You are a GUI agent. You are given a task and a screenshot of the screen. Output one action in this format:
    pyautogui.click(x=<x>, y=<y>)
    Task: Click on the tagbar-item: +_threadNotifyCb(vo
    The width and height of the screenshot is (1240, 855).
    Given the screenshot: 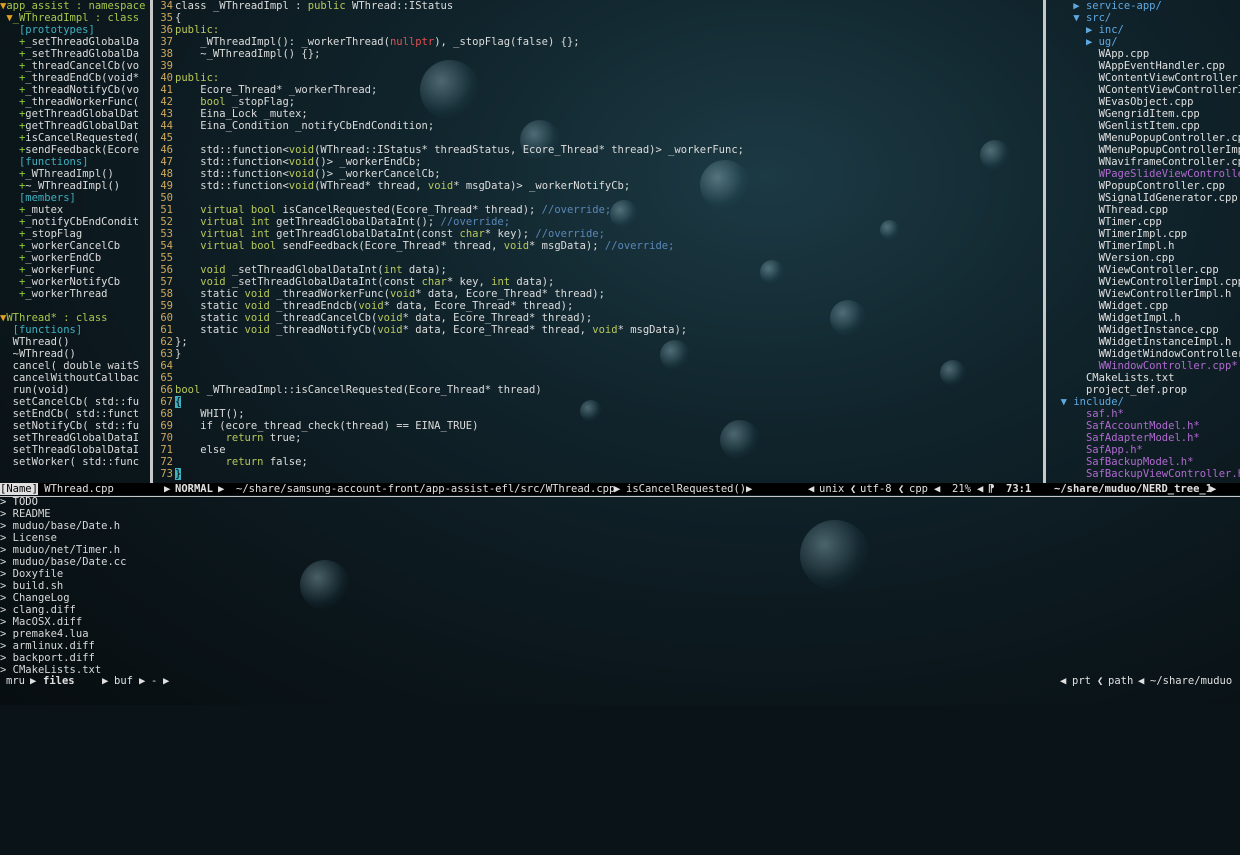 What is the action you would take?
    pyautogui.click(x=74, y=90)
    